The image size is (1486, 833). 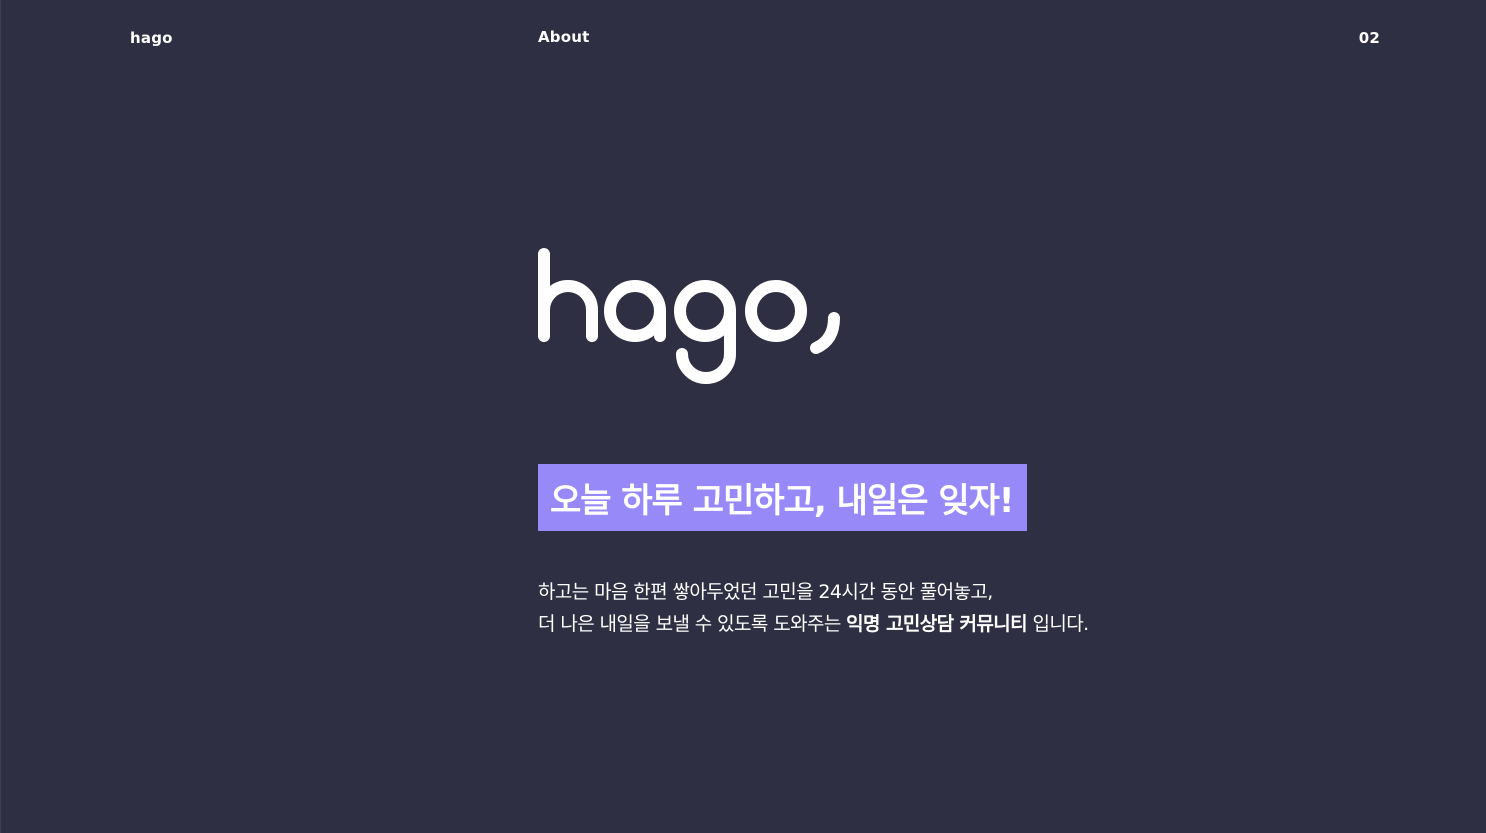 What do you see at coordinates (151, 38) in the screenshot?
I see `brand-link: hago` at bounding box center [151, 38].